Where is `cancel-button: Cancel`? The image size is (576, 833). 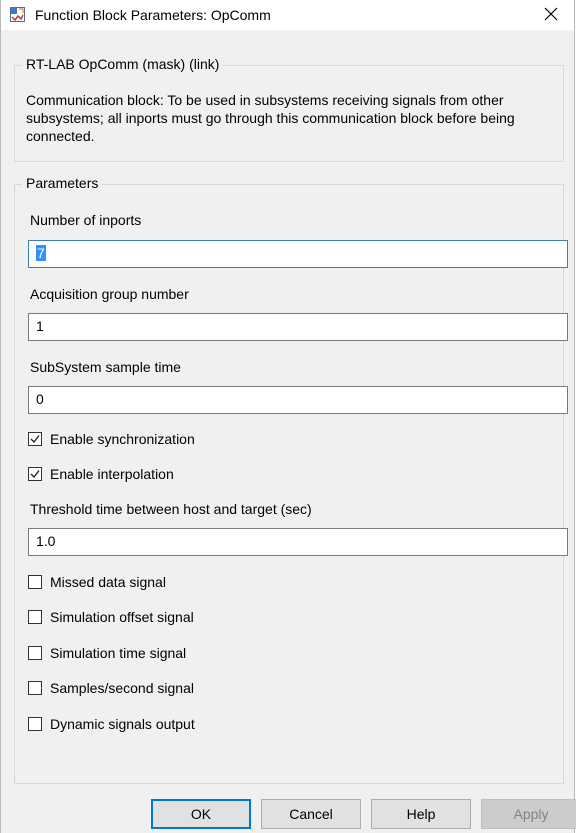
cancel-button: Cancel is located at coordinates (311, 814).